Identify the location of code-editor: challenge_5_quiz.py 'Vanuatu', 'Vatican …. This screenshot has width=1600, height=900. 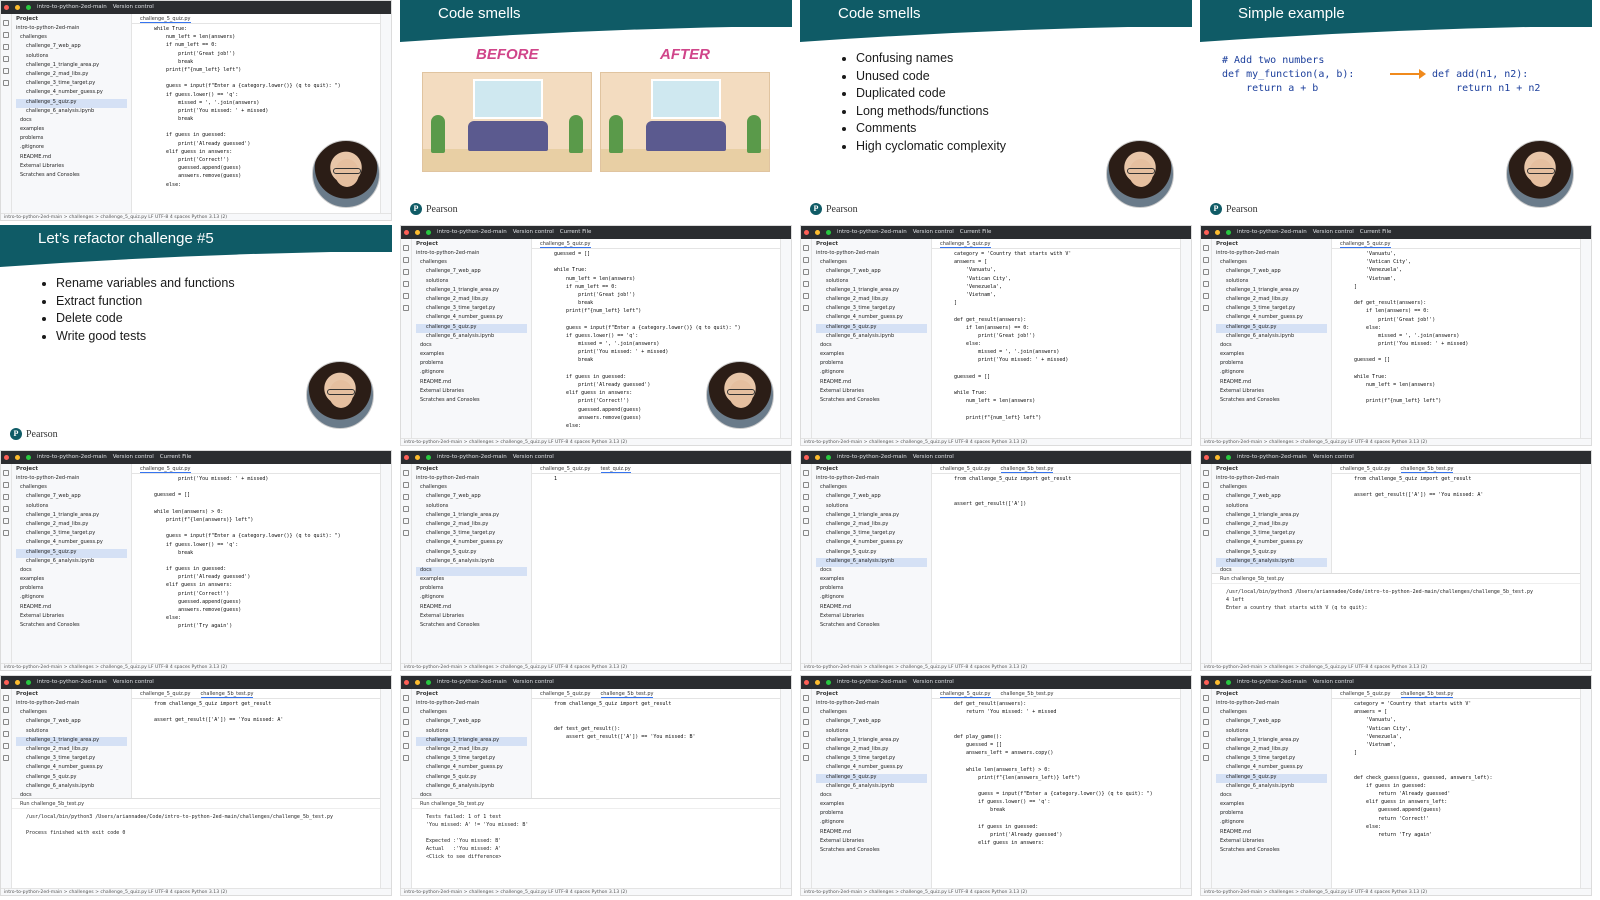
(1456, 338).